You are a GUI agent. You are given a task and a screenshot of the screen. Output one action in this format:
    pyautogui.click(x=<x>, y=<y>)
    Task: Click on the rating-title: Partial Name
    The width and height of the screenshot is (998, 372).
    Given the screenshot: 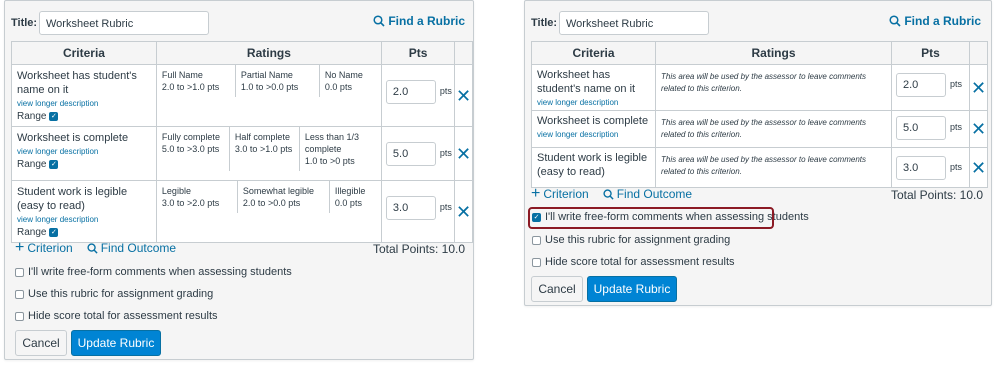 What is the action you would take?
    pyautogui.click(x=266, y=75)
    